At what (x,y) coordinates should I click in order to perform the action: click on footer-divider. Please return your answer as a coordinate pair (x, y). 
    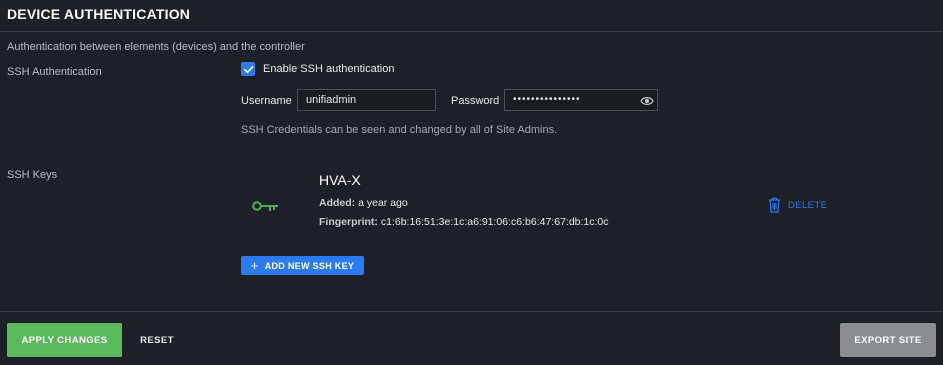
    Looking at the image, I should click on (471, 311).